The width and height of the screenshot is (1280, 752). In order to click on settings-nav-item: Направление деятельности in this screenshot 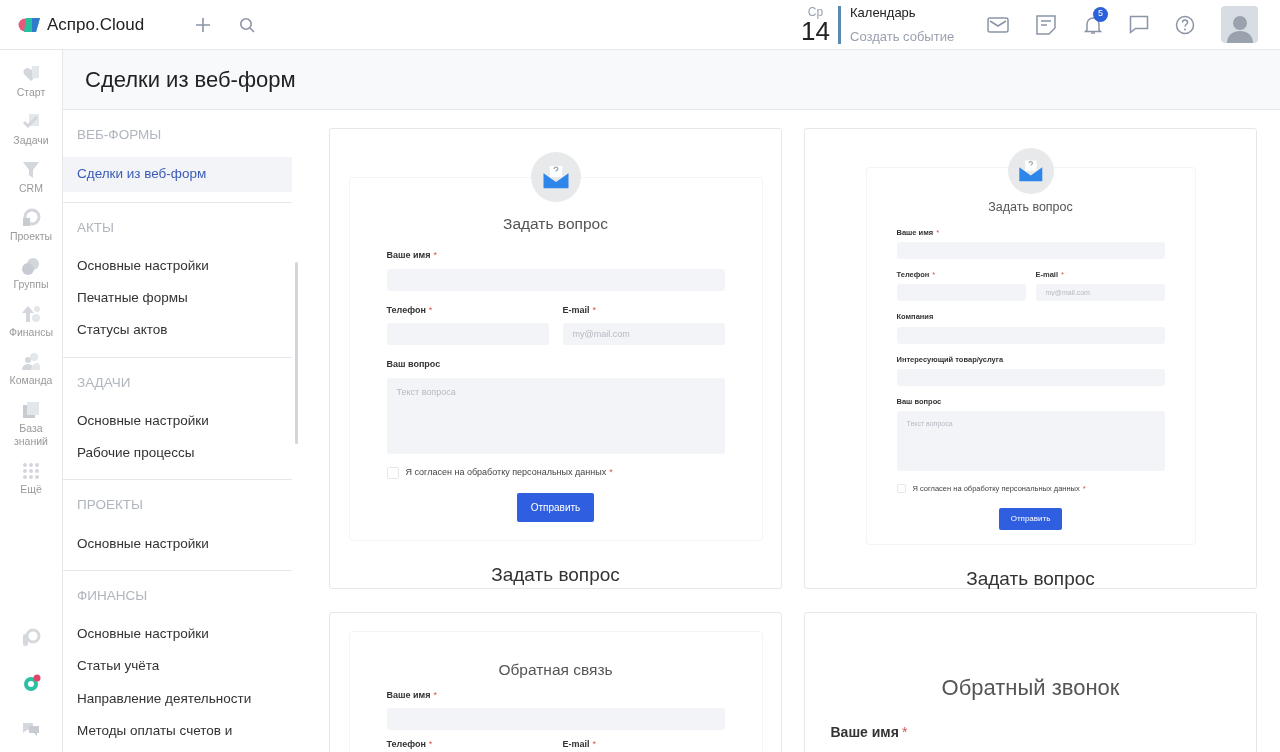, I will do `click(177, 698)`.